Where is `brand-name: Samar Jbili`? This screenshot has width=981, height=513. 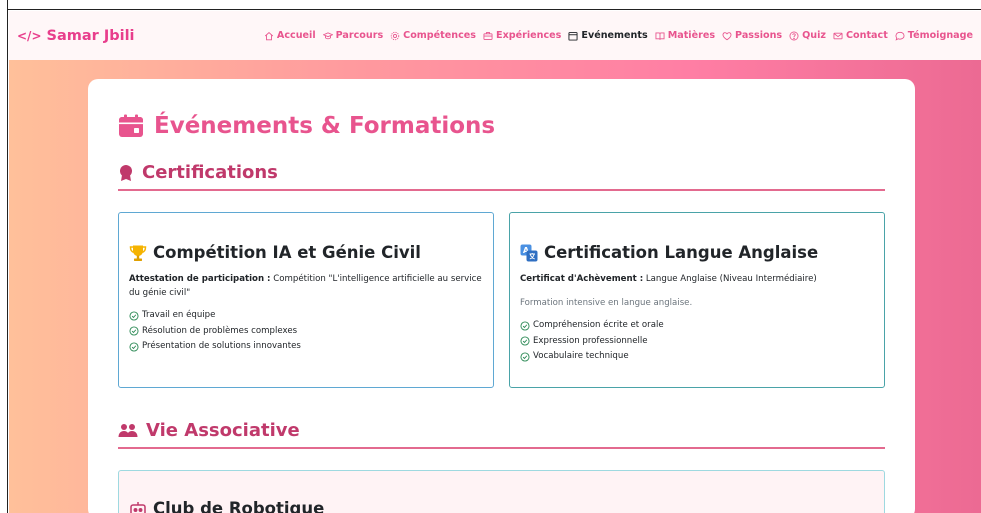 brand-name: Samar Jbili is located at coordinates (90, 35).